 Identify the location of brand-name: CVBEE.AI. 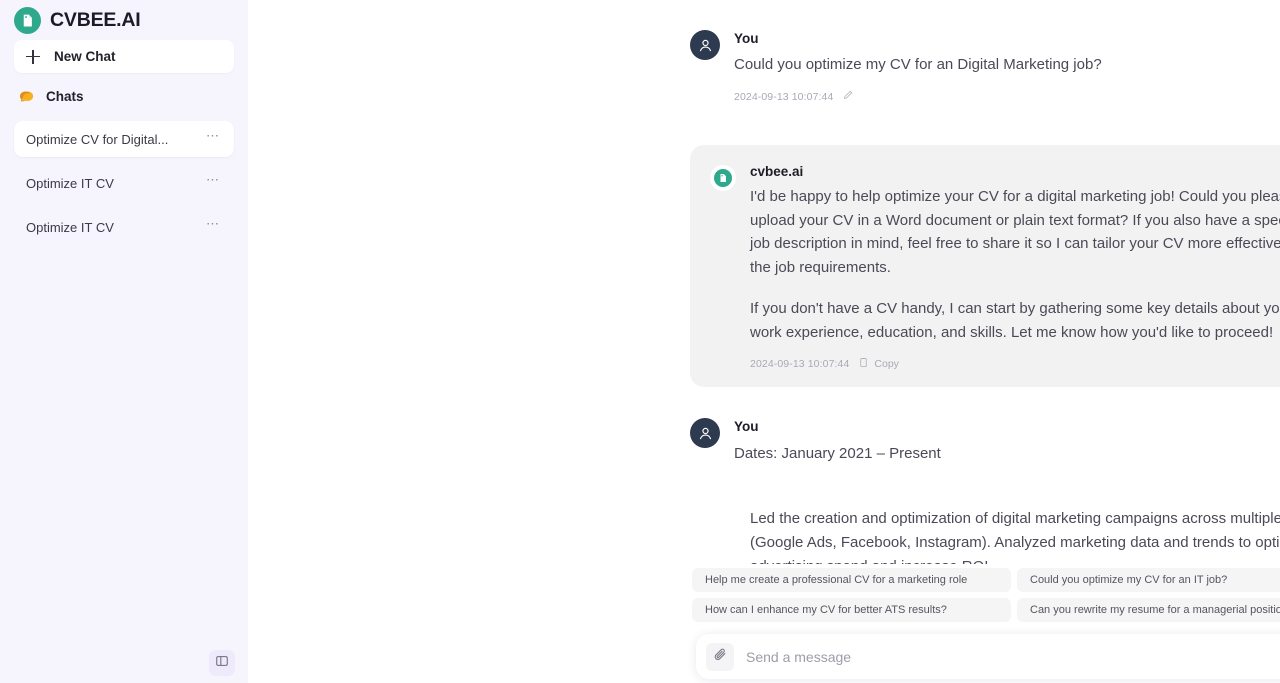
(95, 19).